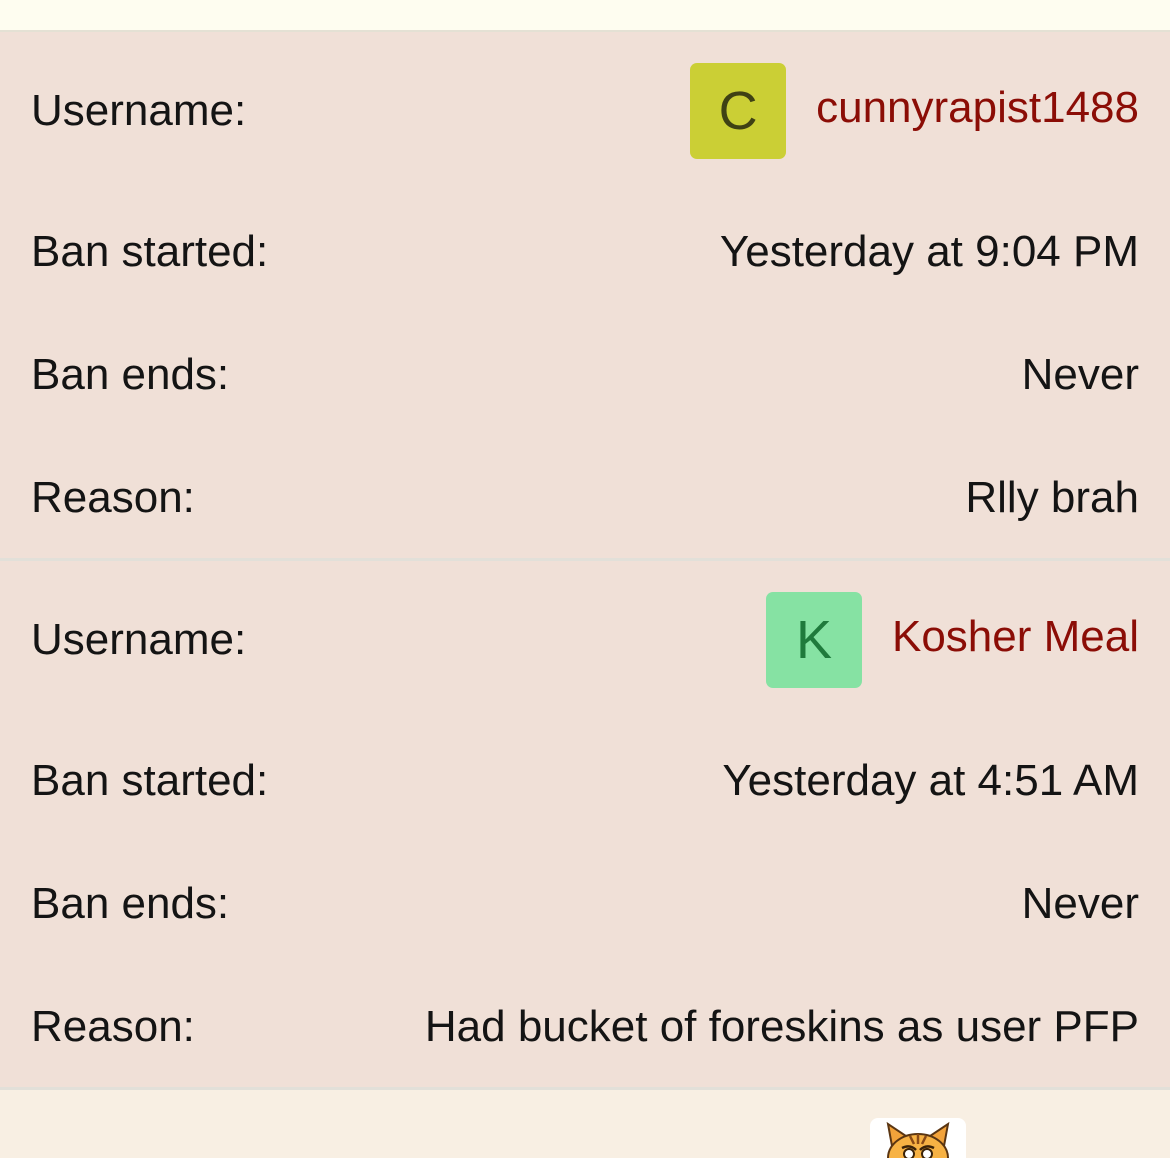 The height and width of the screenshot is (1158, 1170). I want to click on user-info: K Kosher Meal, so click(952, 640).